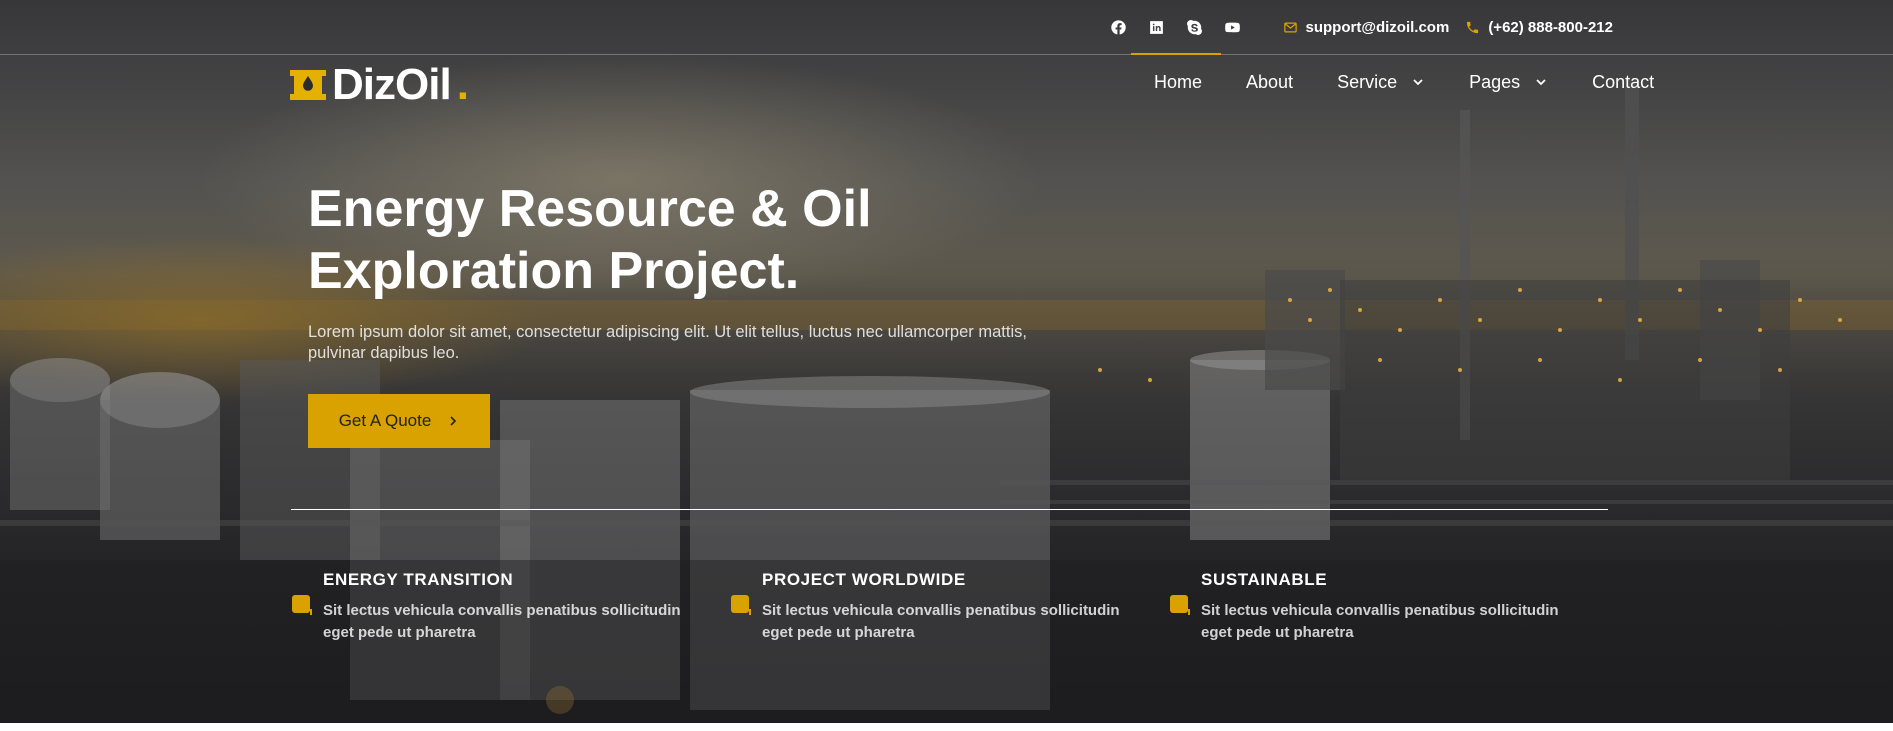  I want to click on nav-label: Pages, so click(1495, 81).